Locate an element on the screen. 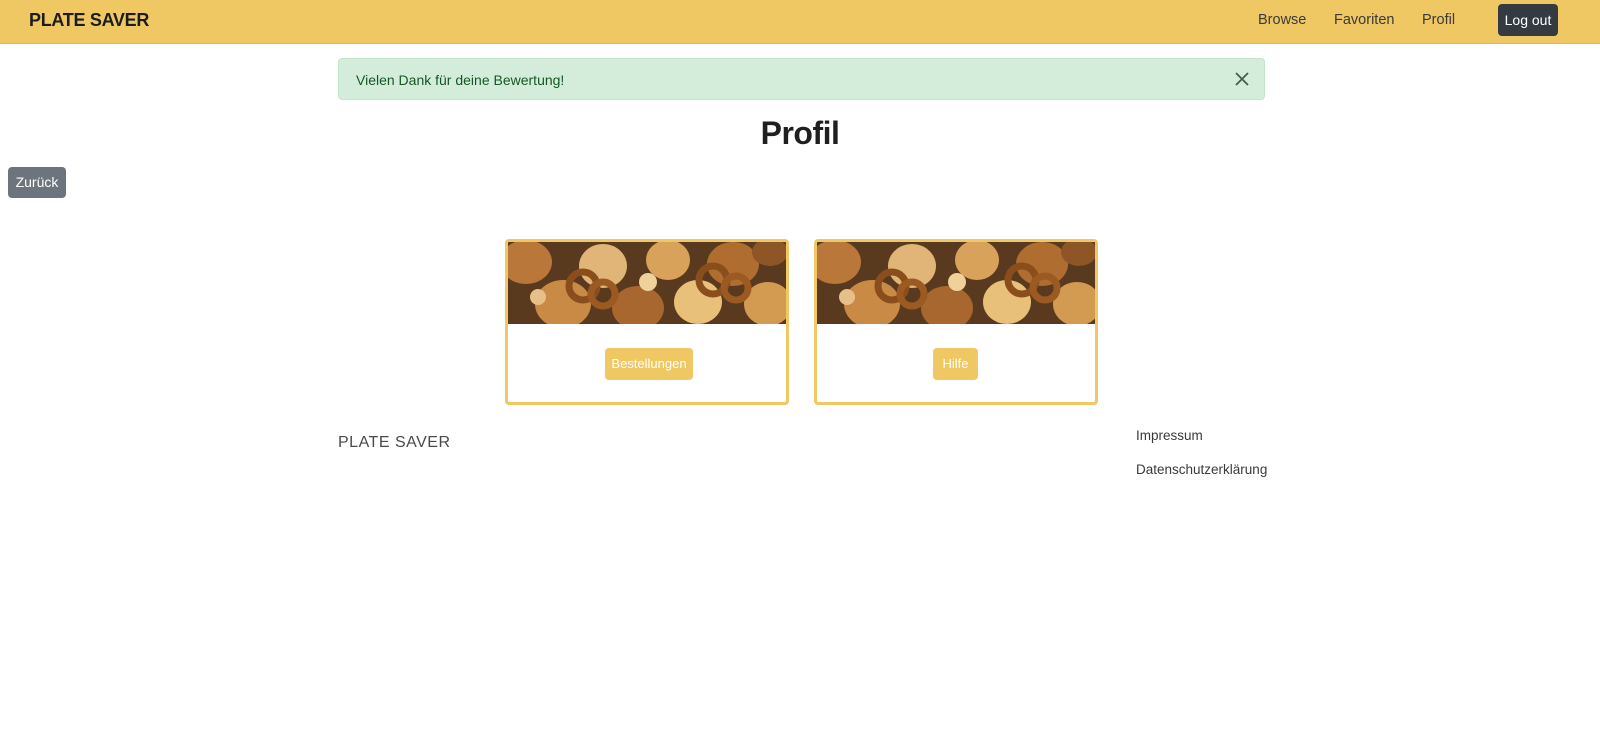 This screenshot has width=1600, height=748. back-button: Zurück is located at coordinates (37, 182).